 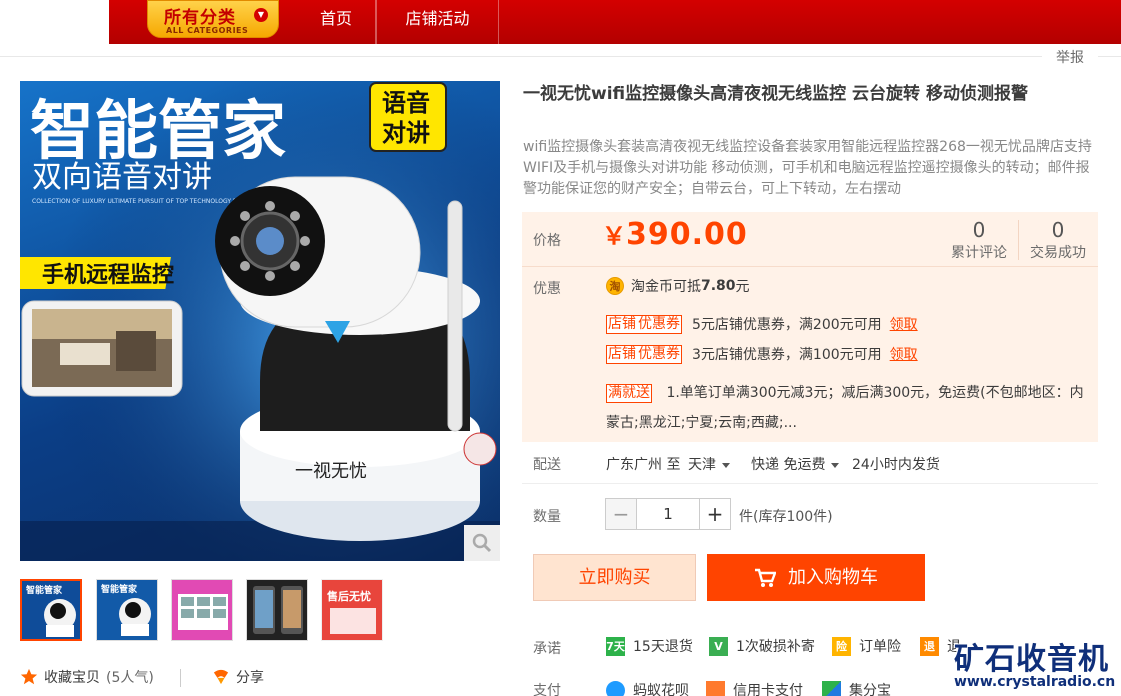 What do you see at coordinates (621, 514) in the screenshot?
I see `decrease-quantity-button: −` at bounding box center [621, 514].